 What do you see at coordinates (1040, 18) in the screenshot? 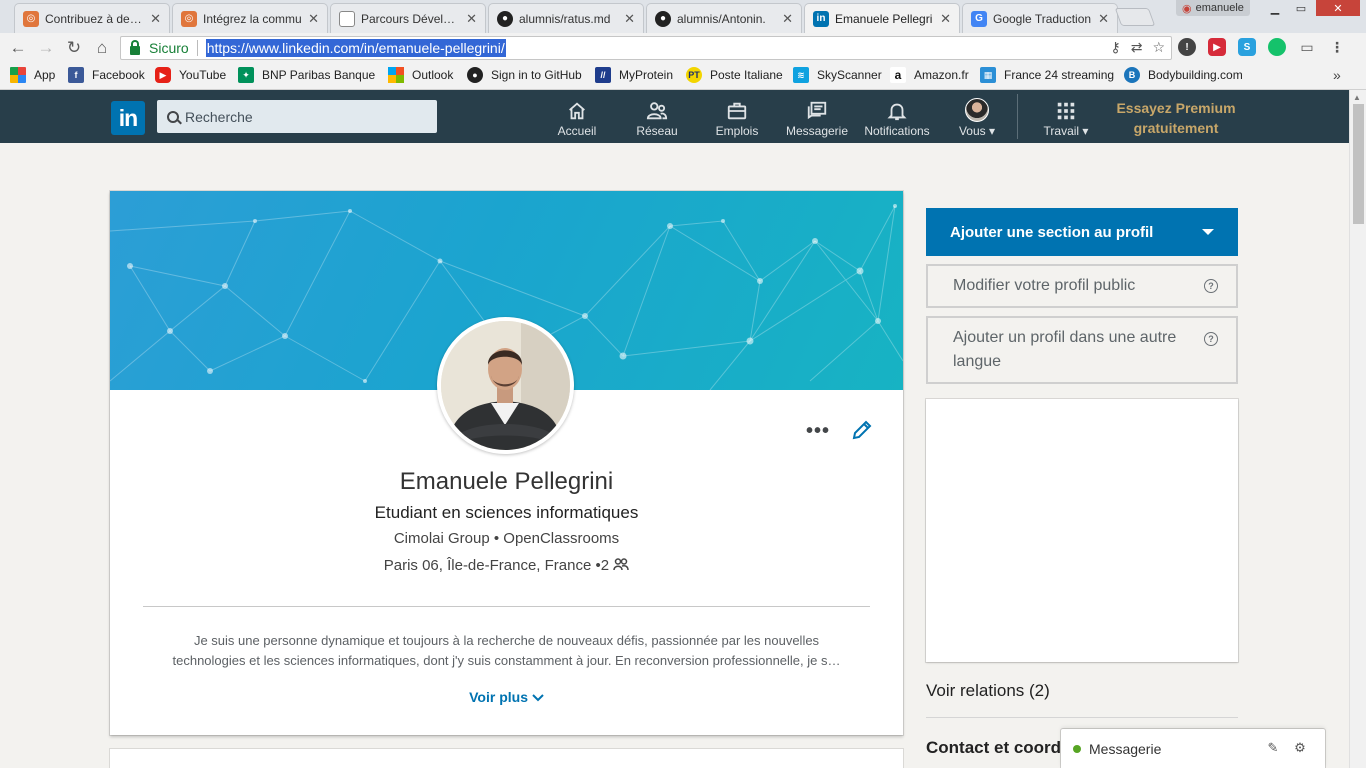
I see `browser-tab: G Google Traduction ✕` at bounding box center [1040, 18].